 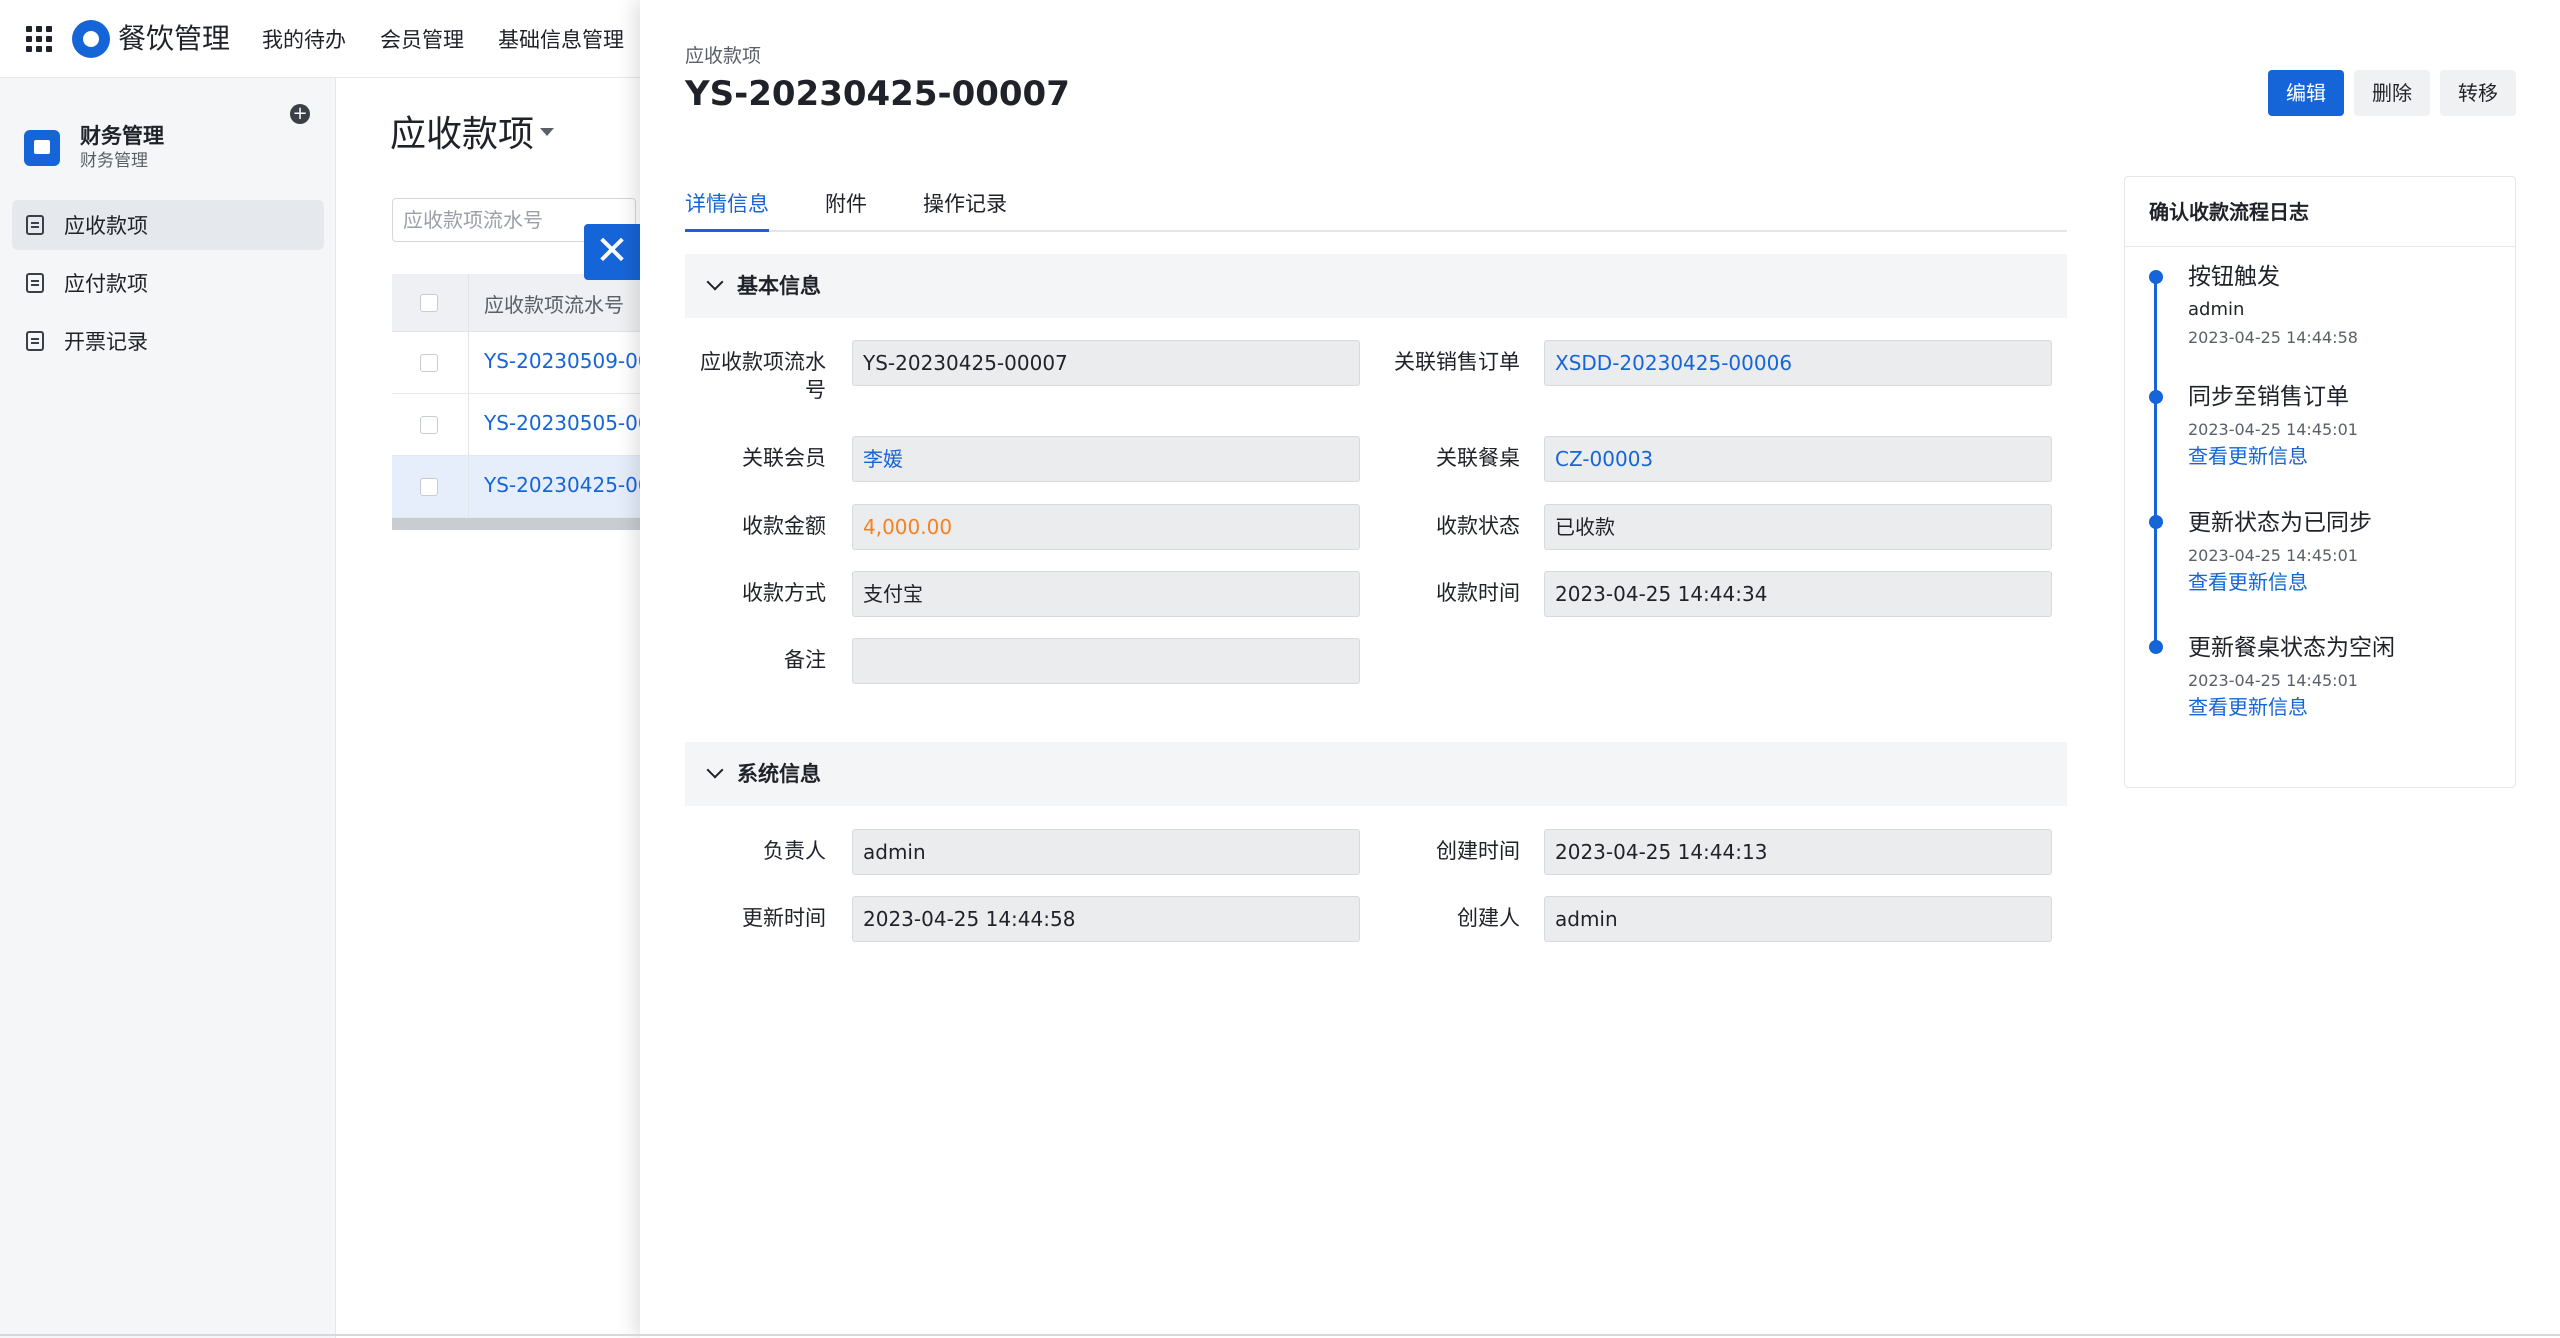 I want to click on top-bar: 餐饮管理 我的待办 会员管理 基础信息管理, so click(x=320, y=39).